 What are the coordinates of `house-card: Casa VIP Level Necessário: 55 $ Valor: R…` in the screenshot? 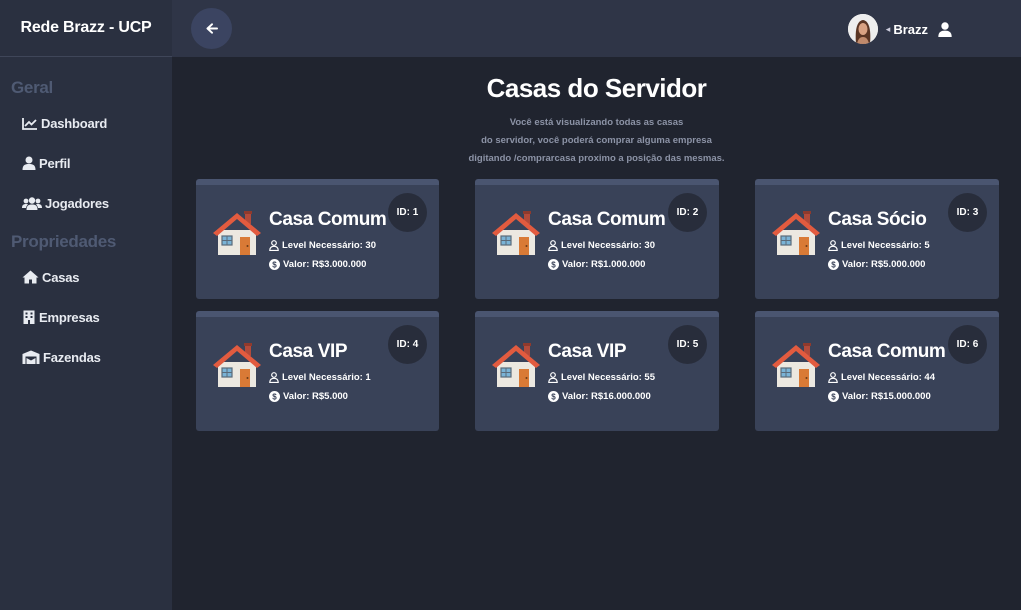 It's located at (597, 371).